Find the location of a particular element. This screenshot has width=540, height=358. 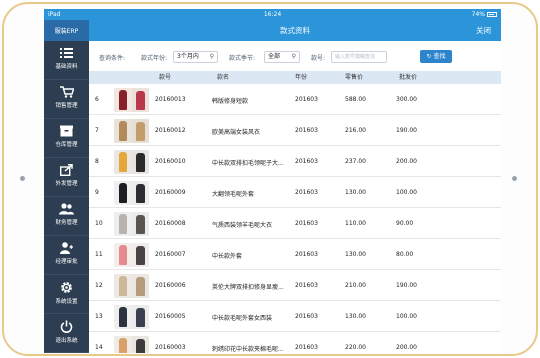

row-index: 6 is located at coordinates (97, 99).